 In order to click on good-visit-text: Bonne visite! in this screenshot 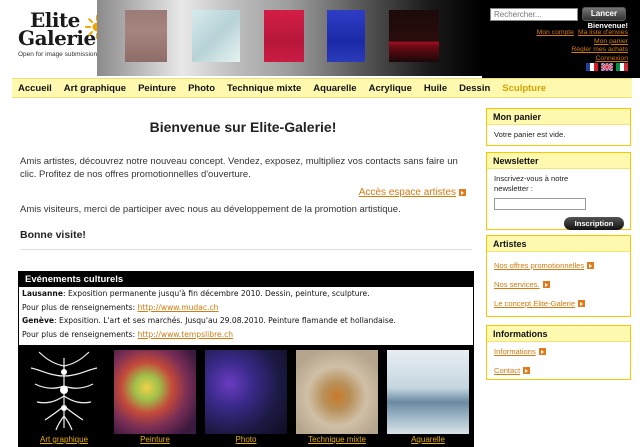, I will do `click(53, 235)`.